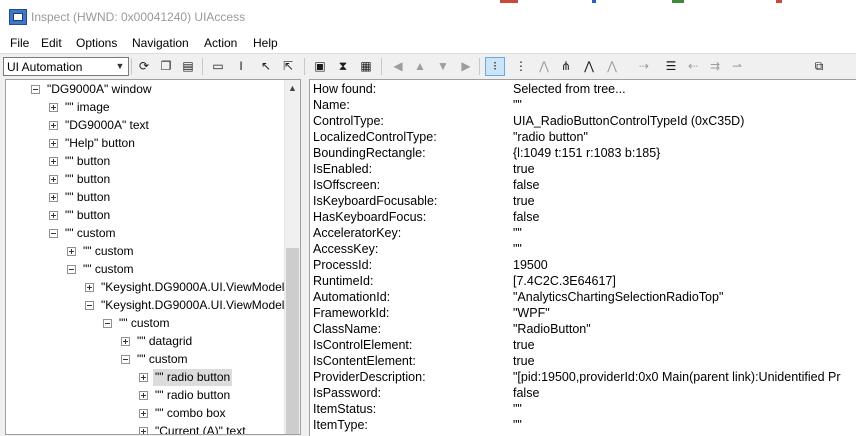 Image resolution: width=856 pixels, height=436 pixels. What do you see at coordinates (343, 169) in the screenshot?
I see `property-name: IsEnabled:` at bounding box center [343, 169].